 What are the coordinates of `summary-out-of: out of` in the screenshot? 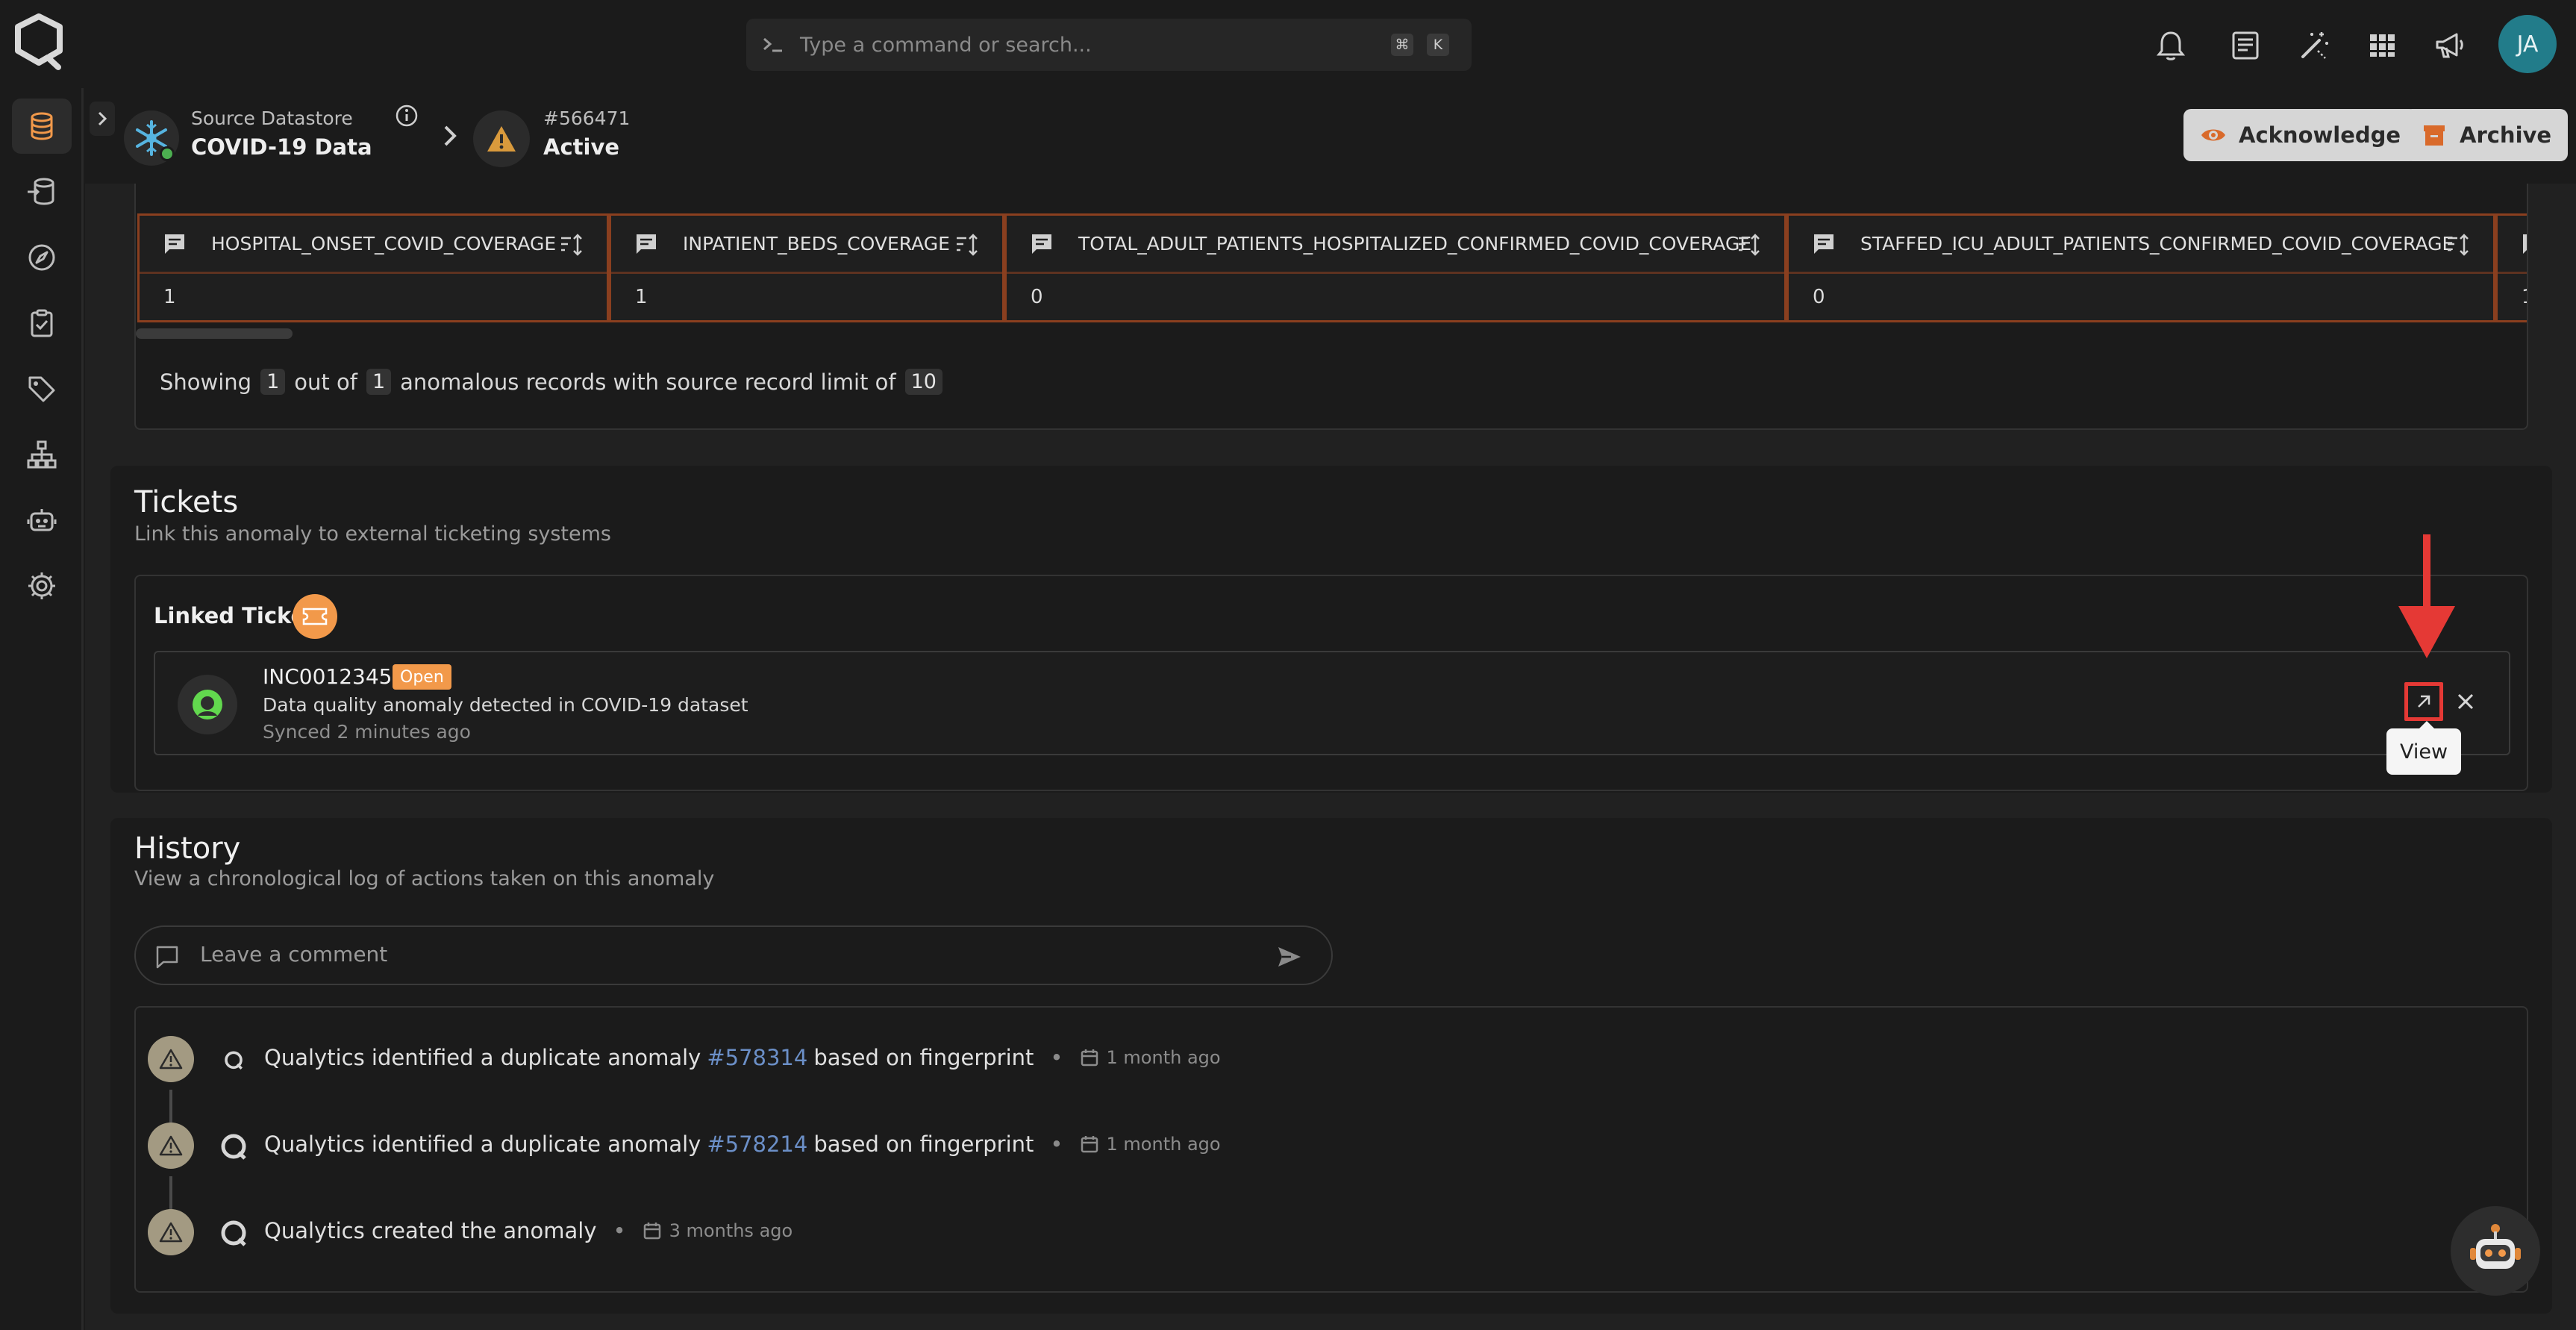 It's located at (325, 382).